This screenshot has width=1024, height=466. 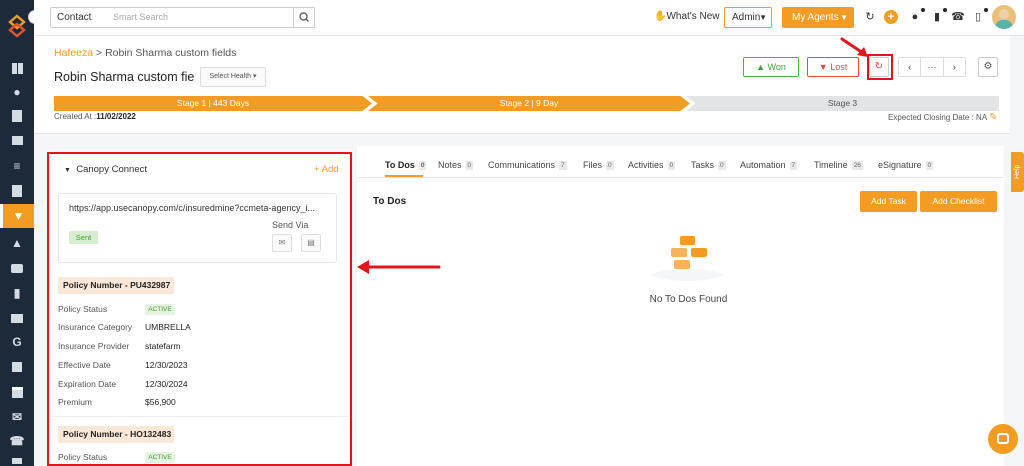 I want to click on record-nav-group: ‹ ··· ›, so click(x=932, y=67).